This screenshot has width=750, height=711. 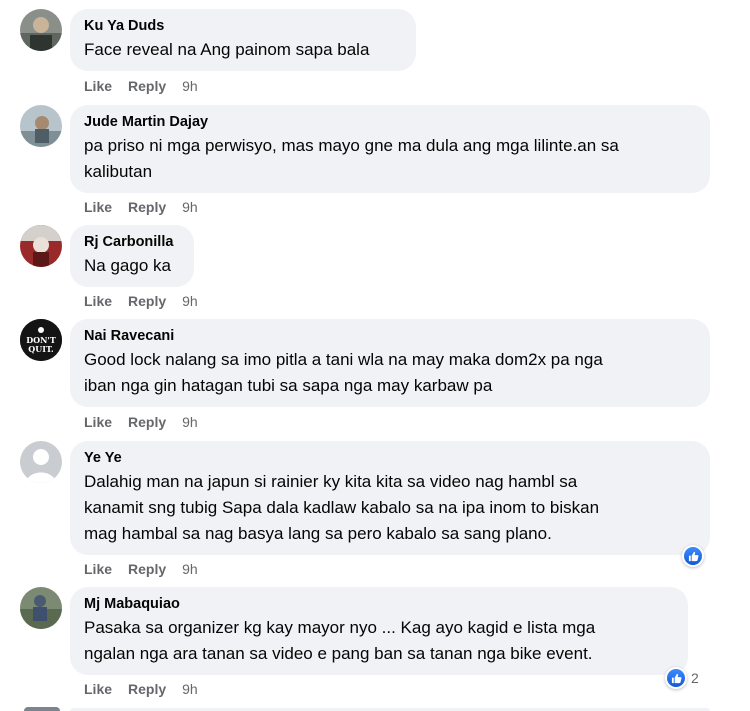 What do you see at coordinates (390, 336) in the screenshot?
I see `commenter-name: Nai Ravecani` at bounding box center [390, 336].